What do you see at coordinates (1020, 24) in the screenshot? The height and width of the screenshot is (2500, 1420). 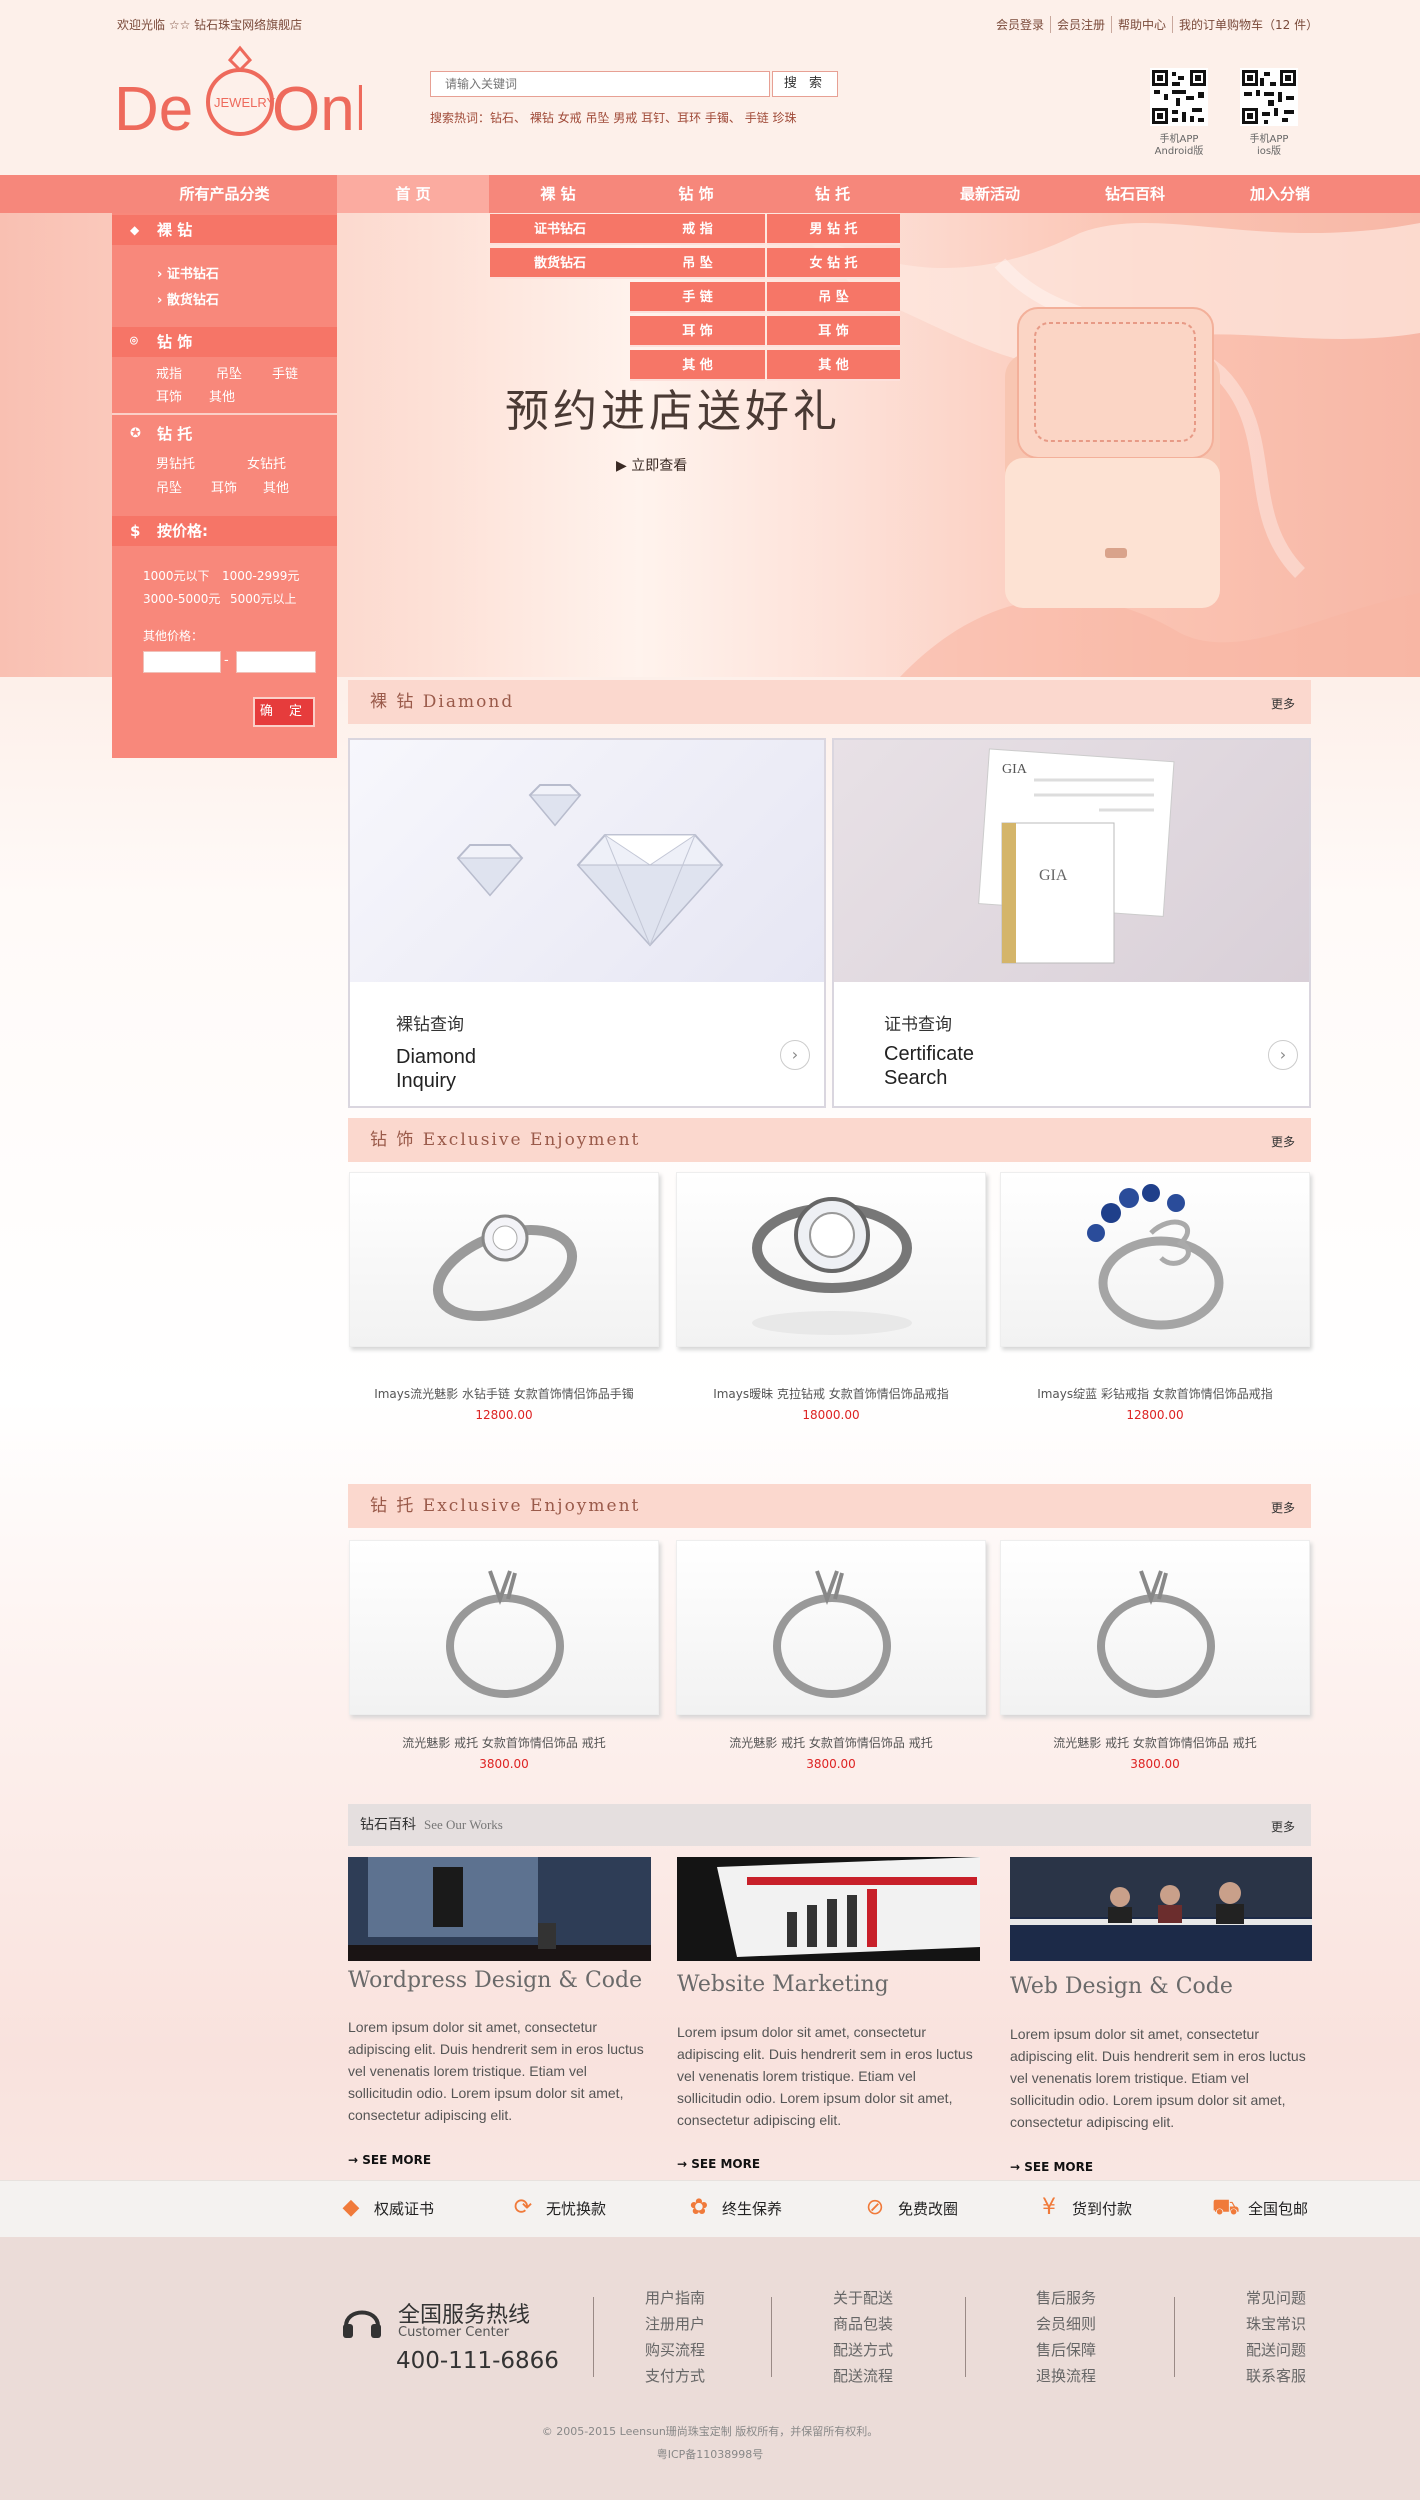 I see `login-link: 会员登录` at bounding box center [1020, 24].